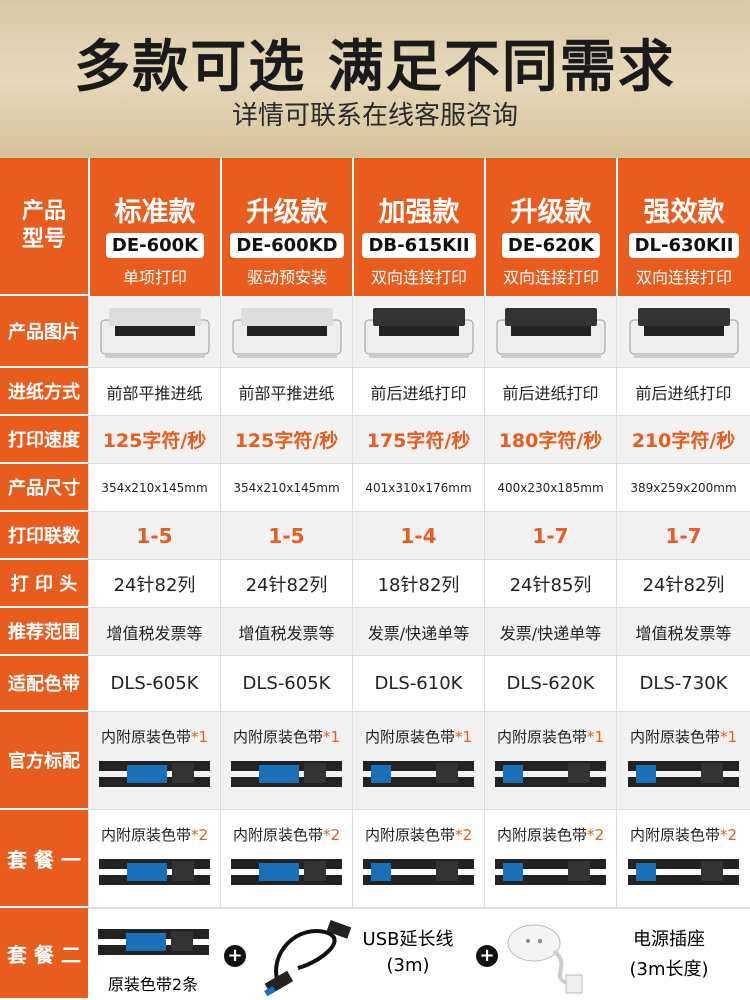 Image resolution: width=750 pixels, height=1000 pixels. What do you see at coordinates (419, 245) in the screenshot?
I see `product-model: DB-615KII` at bounding box center [419, 245].